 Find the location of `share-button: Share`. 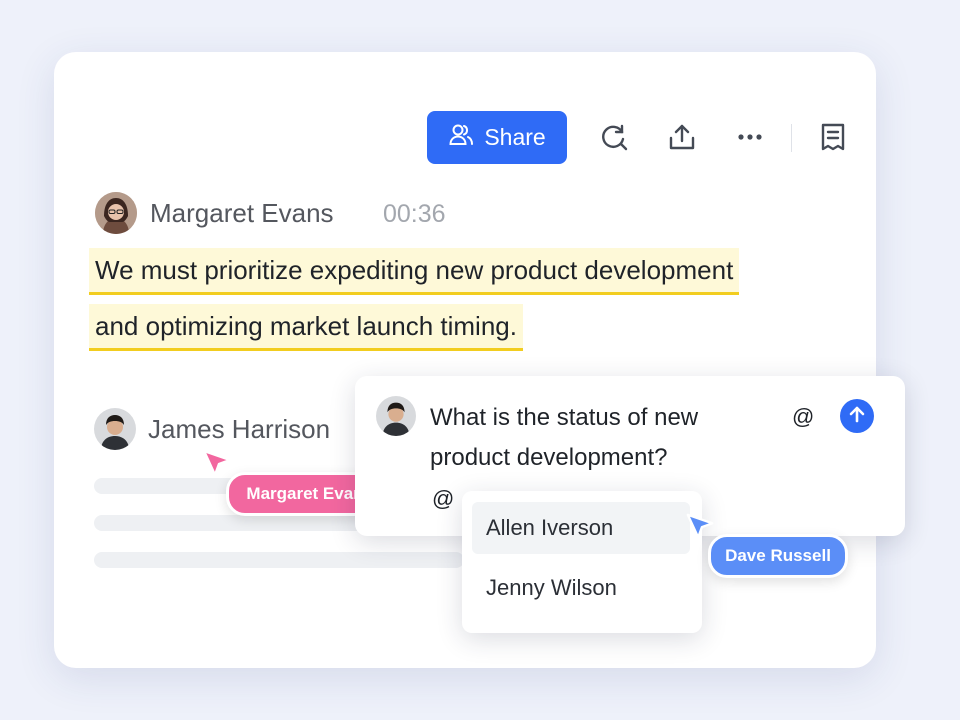

share-button: Share is located at coordinates (497, 137).